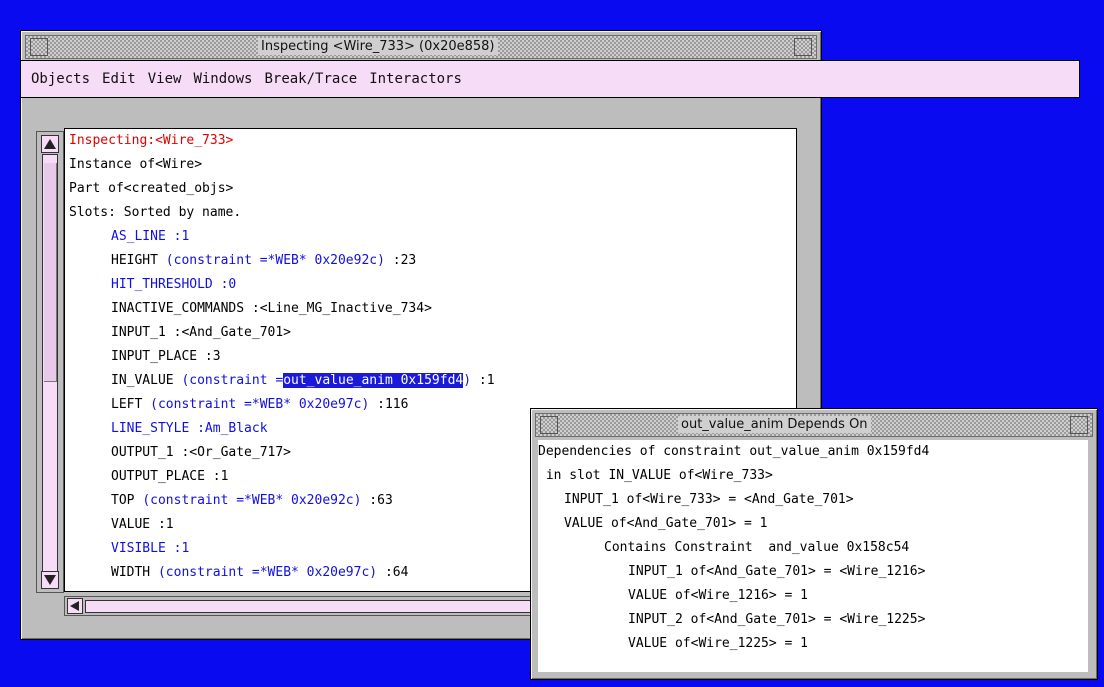  Describe the element at coordinates (142, 380) in the screenshot. I see `slot-name: IN_VALUE` at that location.